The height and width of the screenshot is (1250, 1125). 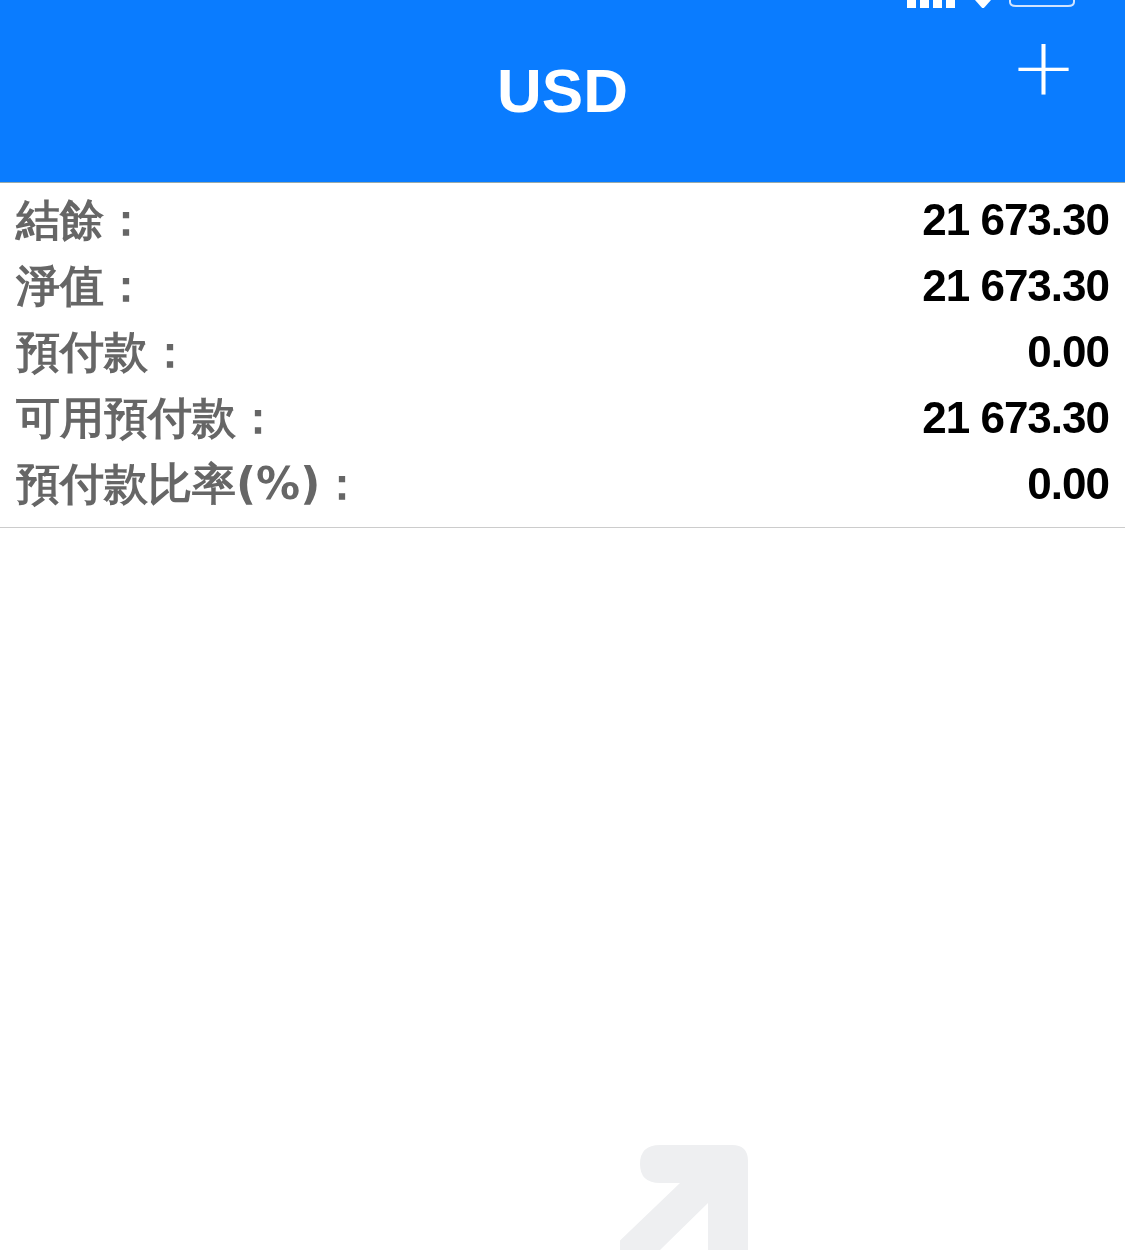 I want to click on field-label: 淨值：, so click(x=82, y=285).